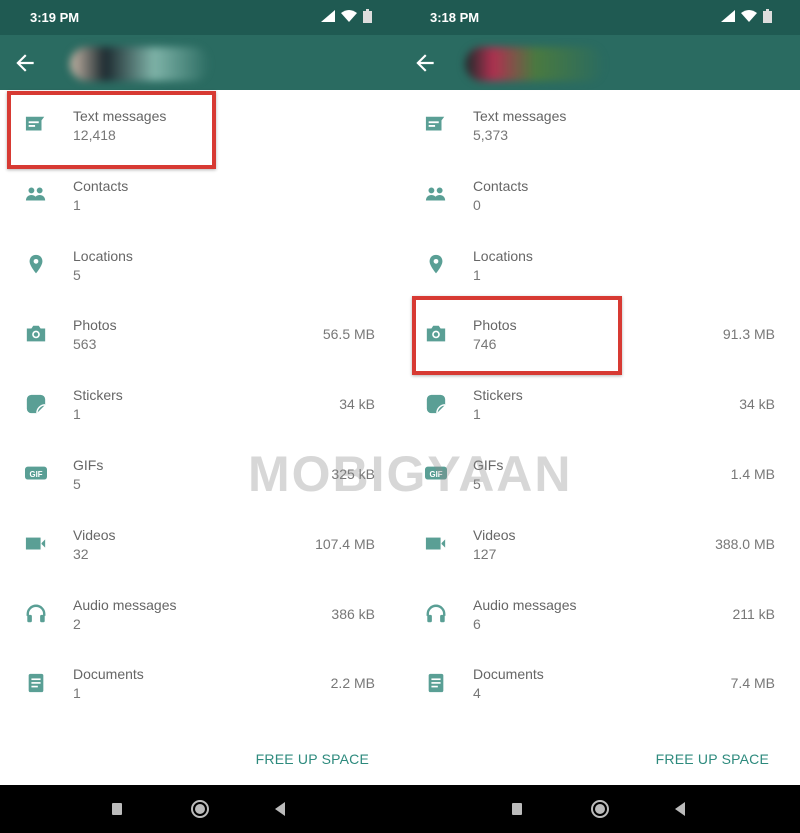  I want to click on storage-item-gifs: GIF GIFs 5 1.4 MB, so click(600, 474).